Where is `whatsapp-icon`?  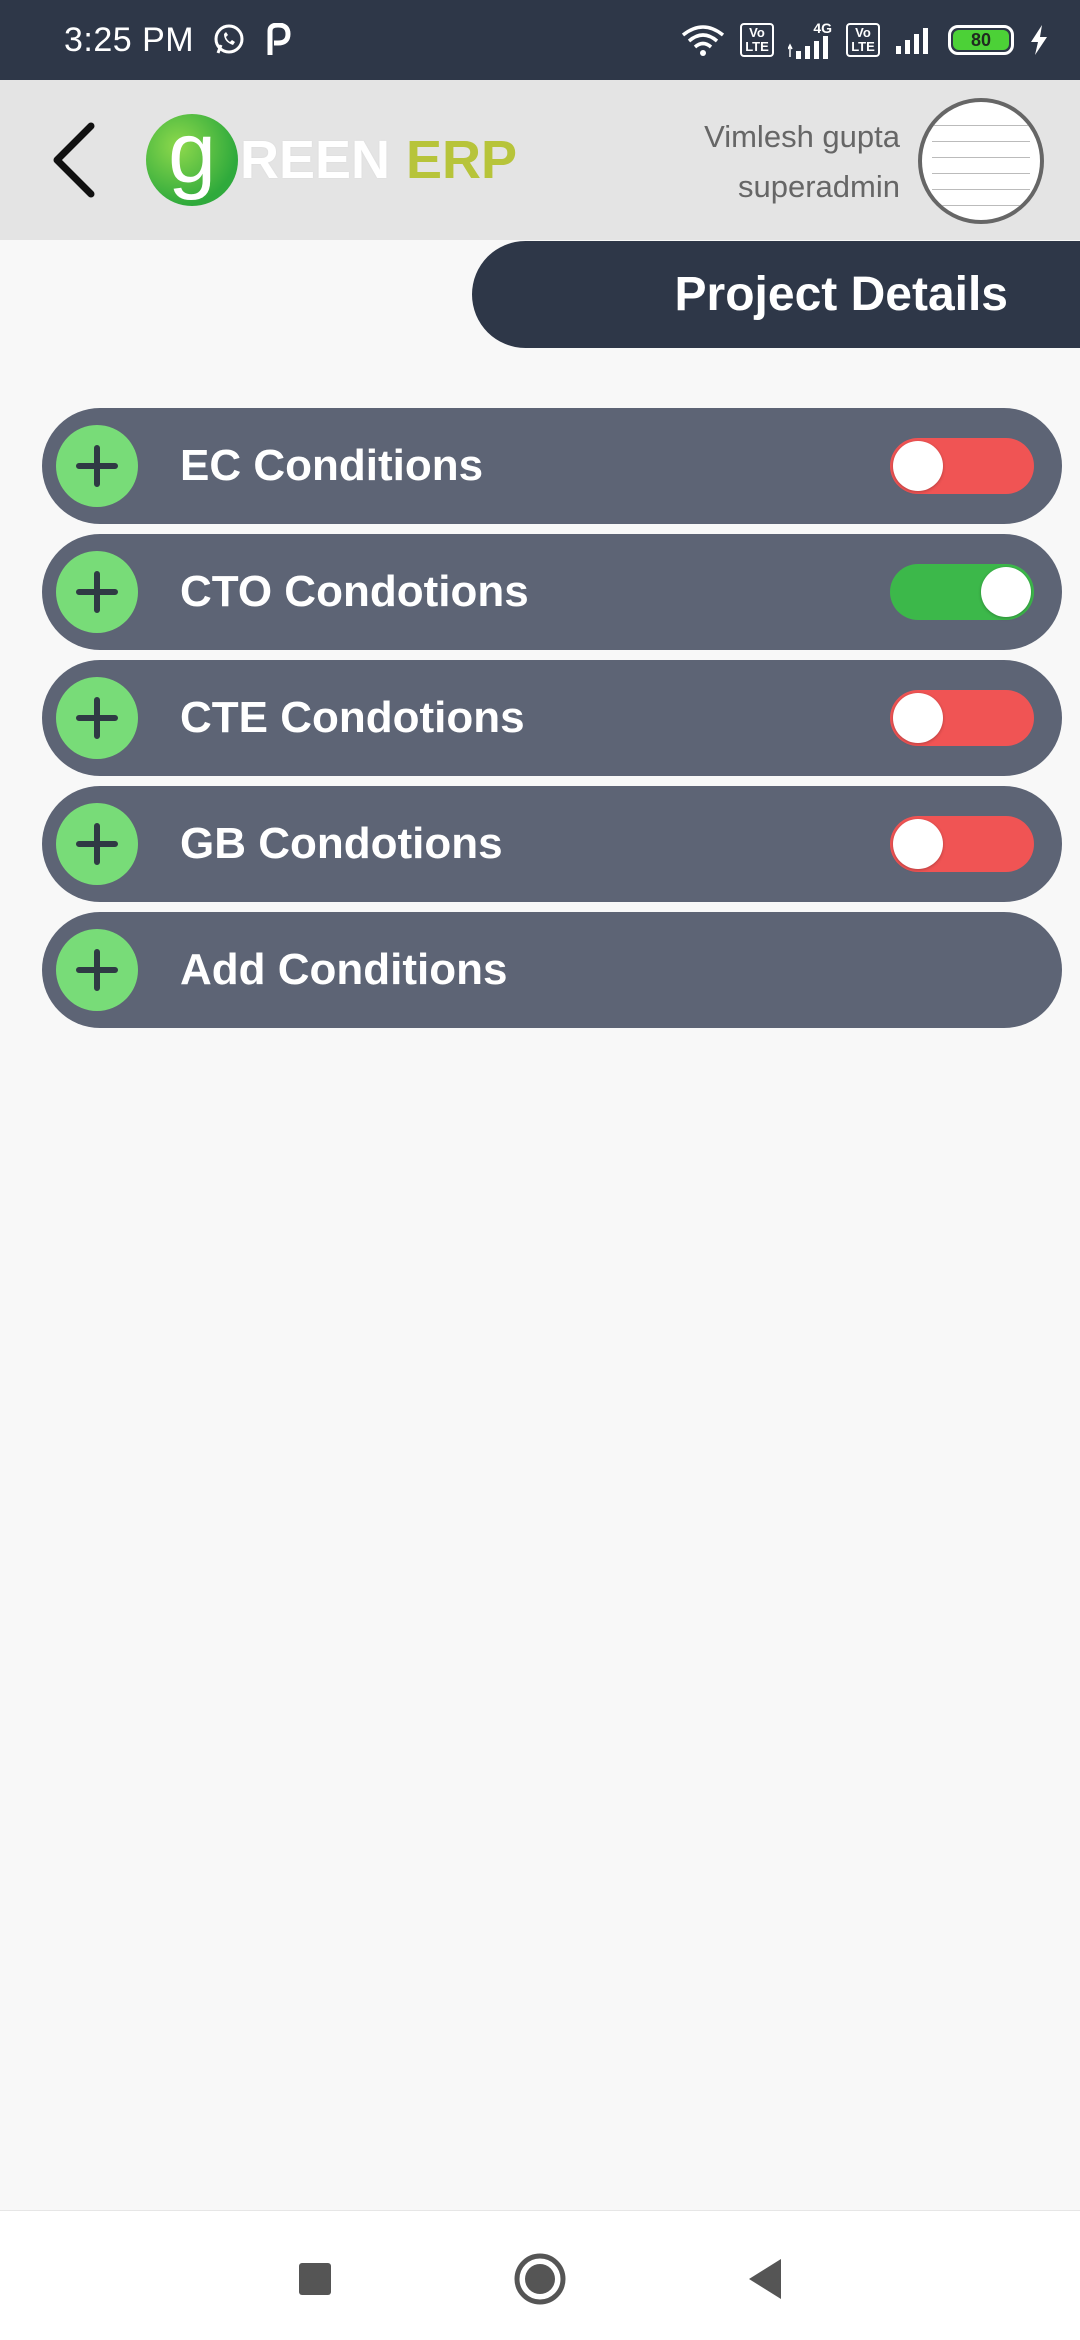
whatsapp-icon is located at coordinates (229, 40).